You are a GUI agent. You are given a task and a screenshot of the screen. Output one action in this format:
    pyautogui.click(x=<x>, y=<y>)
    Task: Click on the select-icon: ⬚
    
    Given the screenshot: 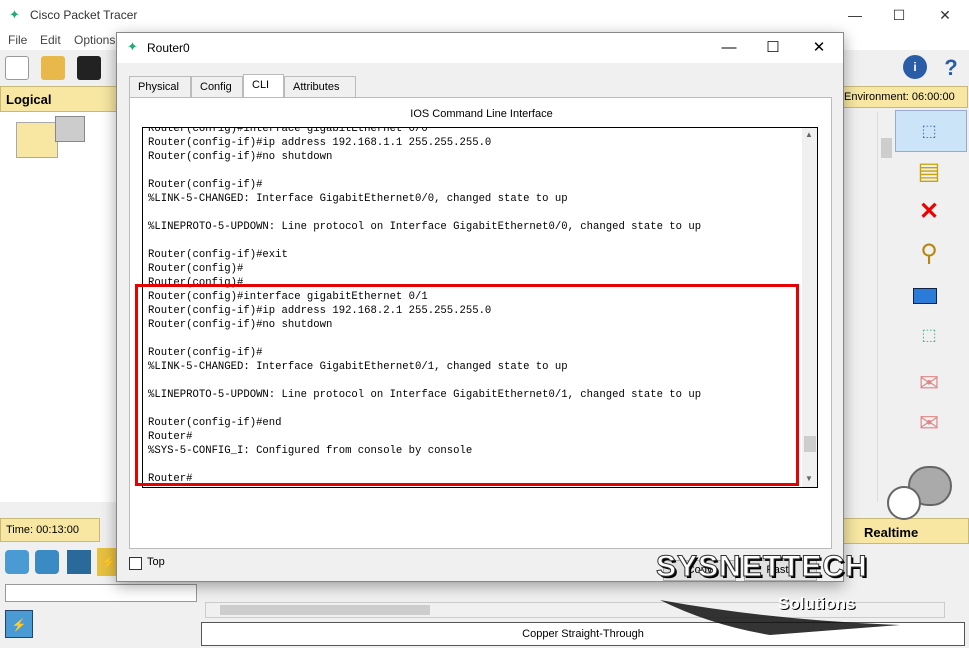 What is the action you would take?
    pyautogui.click(x=929, y=132)
    